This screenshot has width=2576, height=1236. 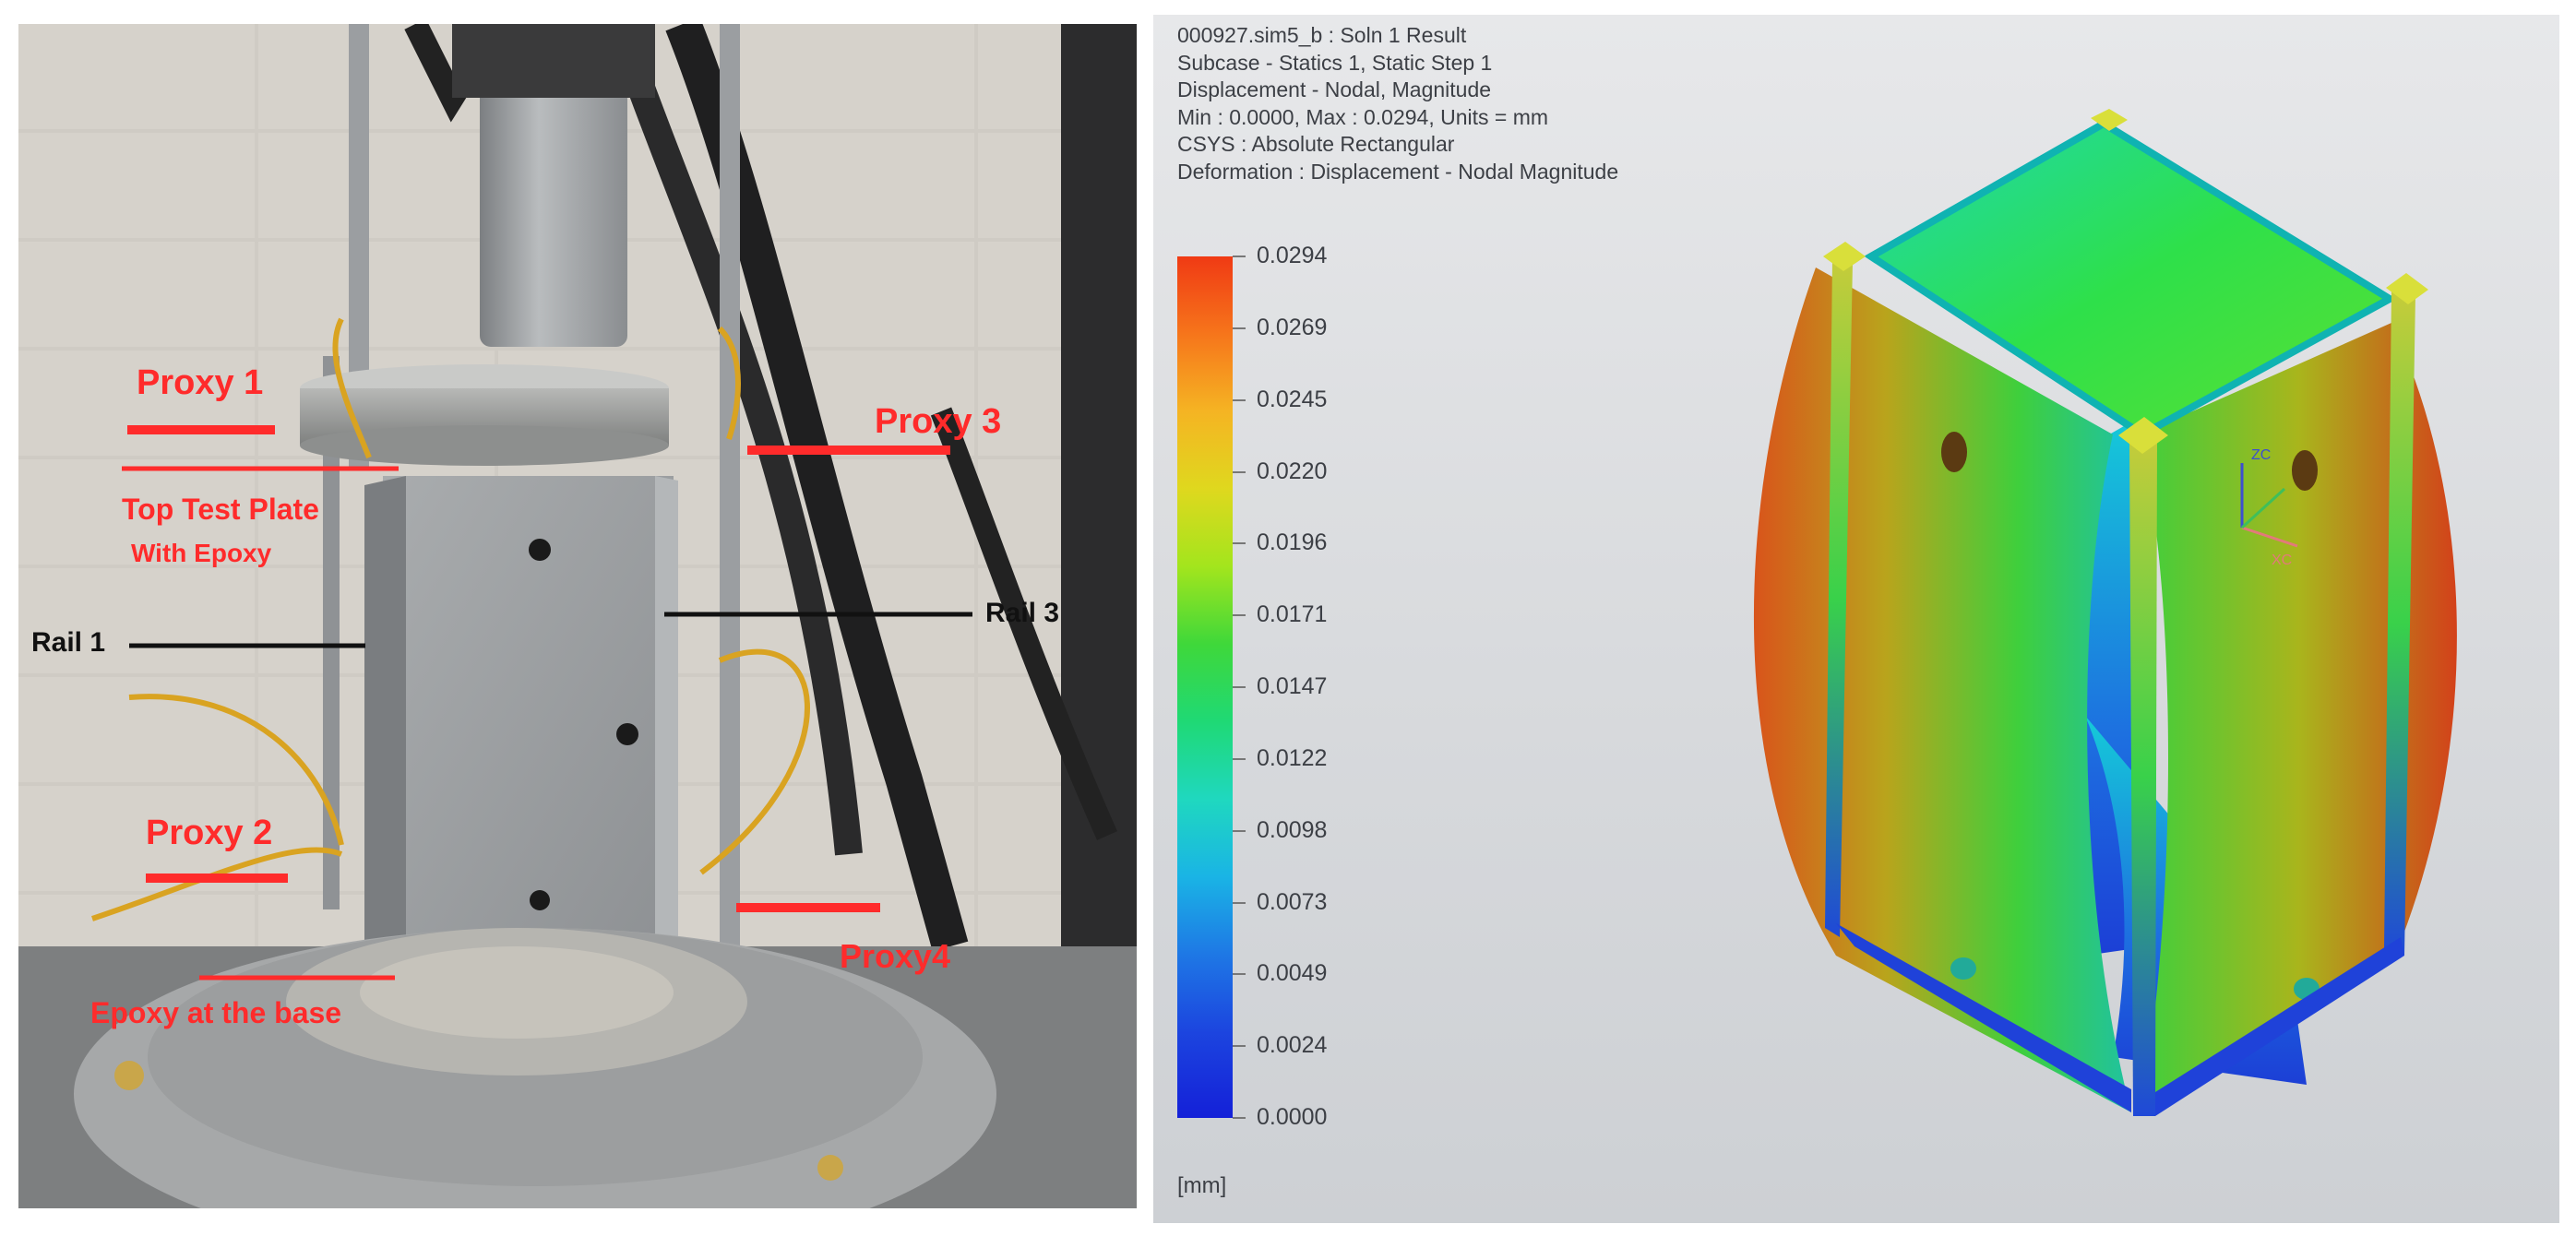 I want to click on triad-xc-label: XC, so click(x=2282, y=561).